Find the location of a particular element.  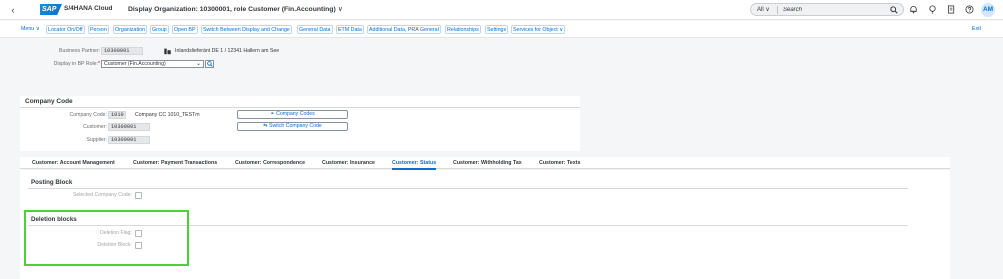

business-partner-label: Business Partner: is located at coordinates (79, 51).